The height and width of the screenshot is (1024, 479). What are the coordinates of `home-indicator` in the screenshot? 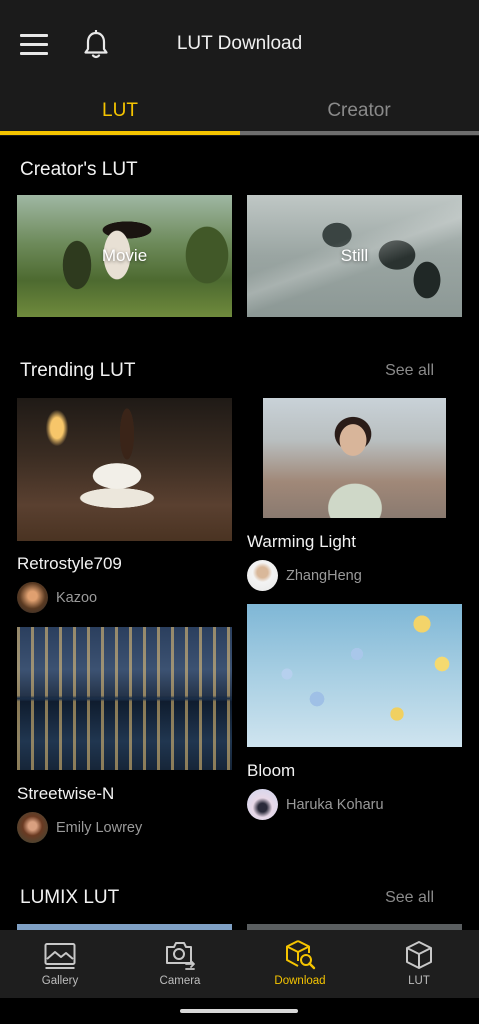 It's located at (239, 1011).